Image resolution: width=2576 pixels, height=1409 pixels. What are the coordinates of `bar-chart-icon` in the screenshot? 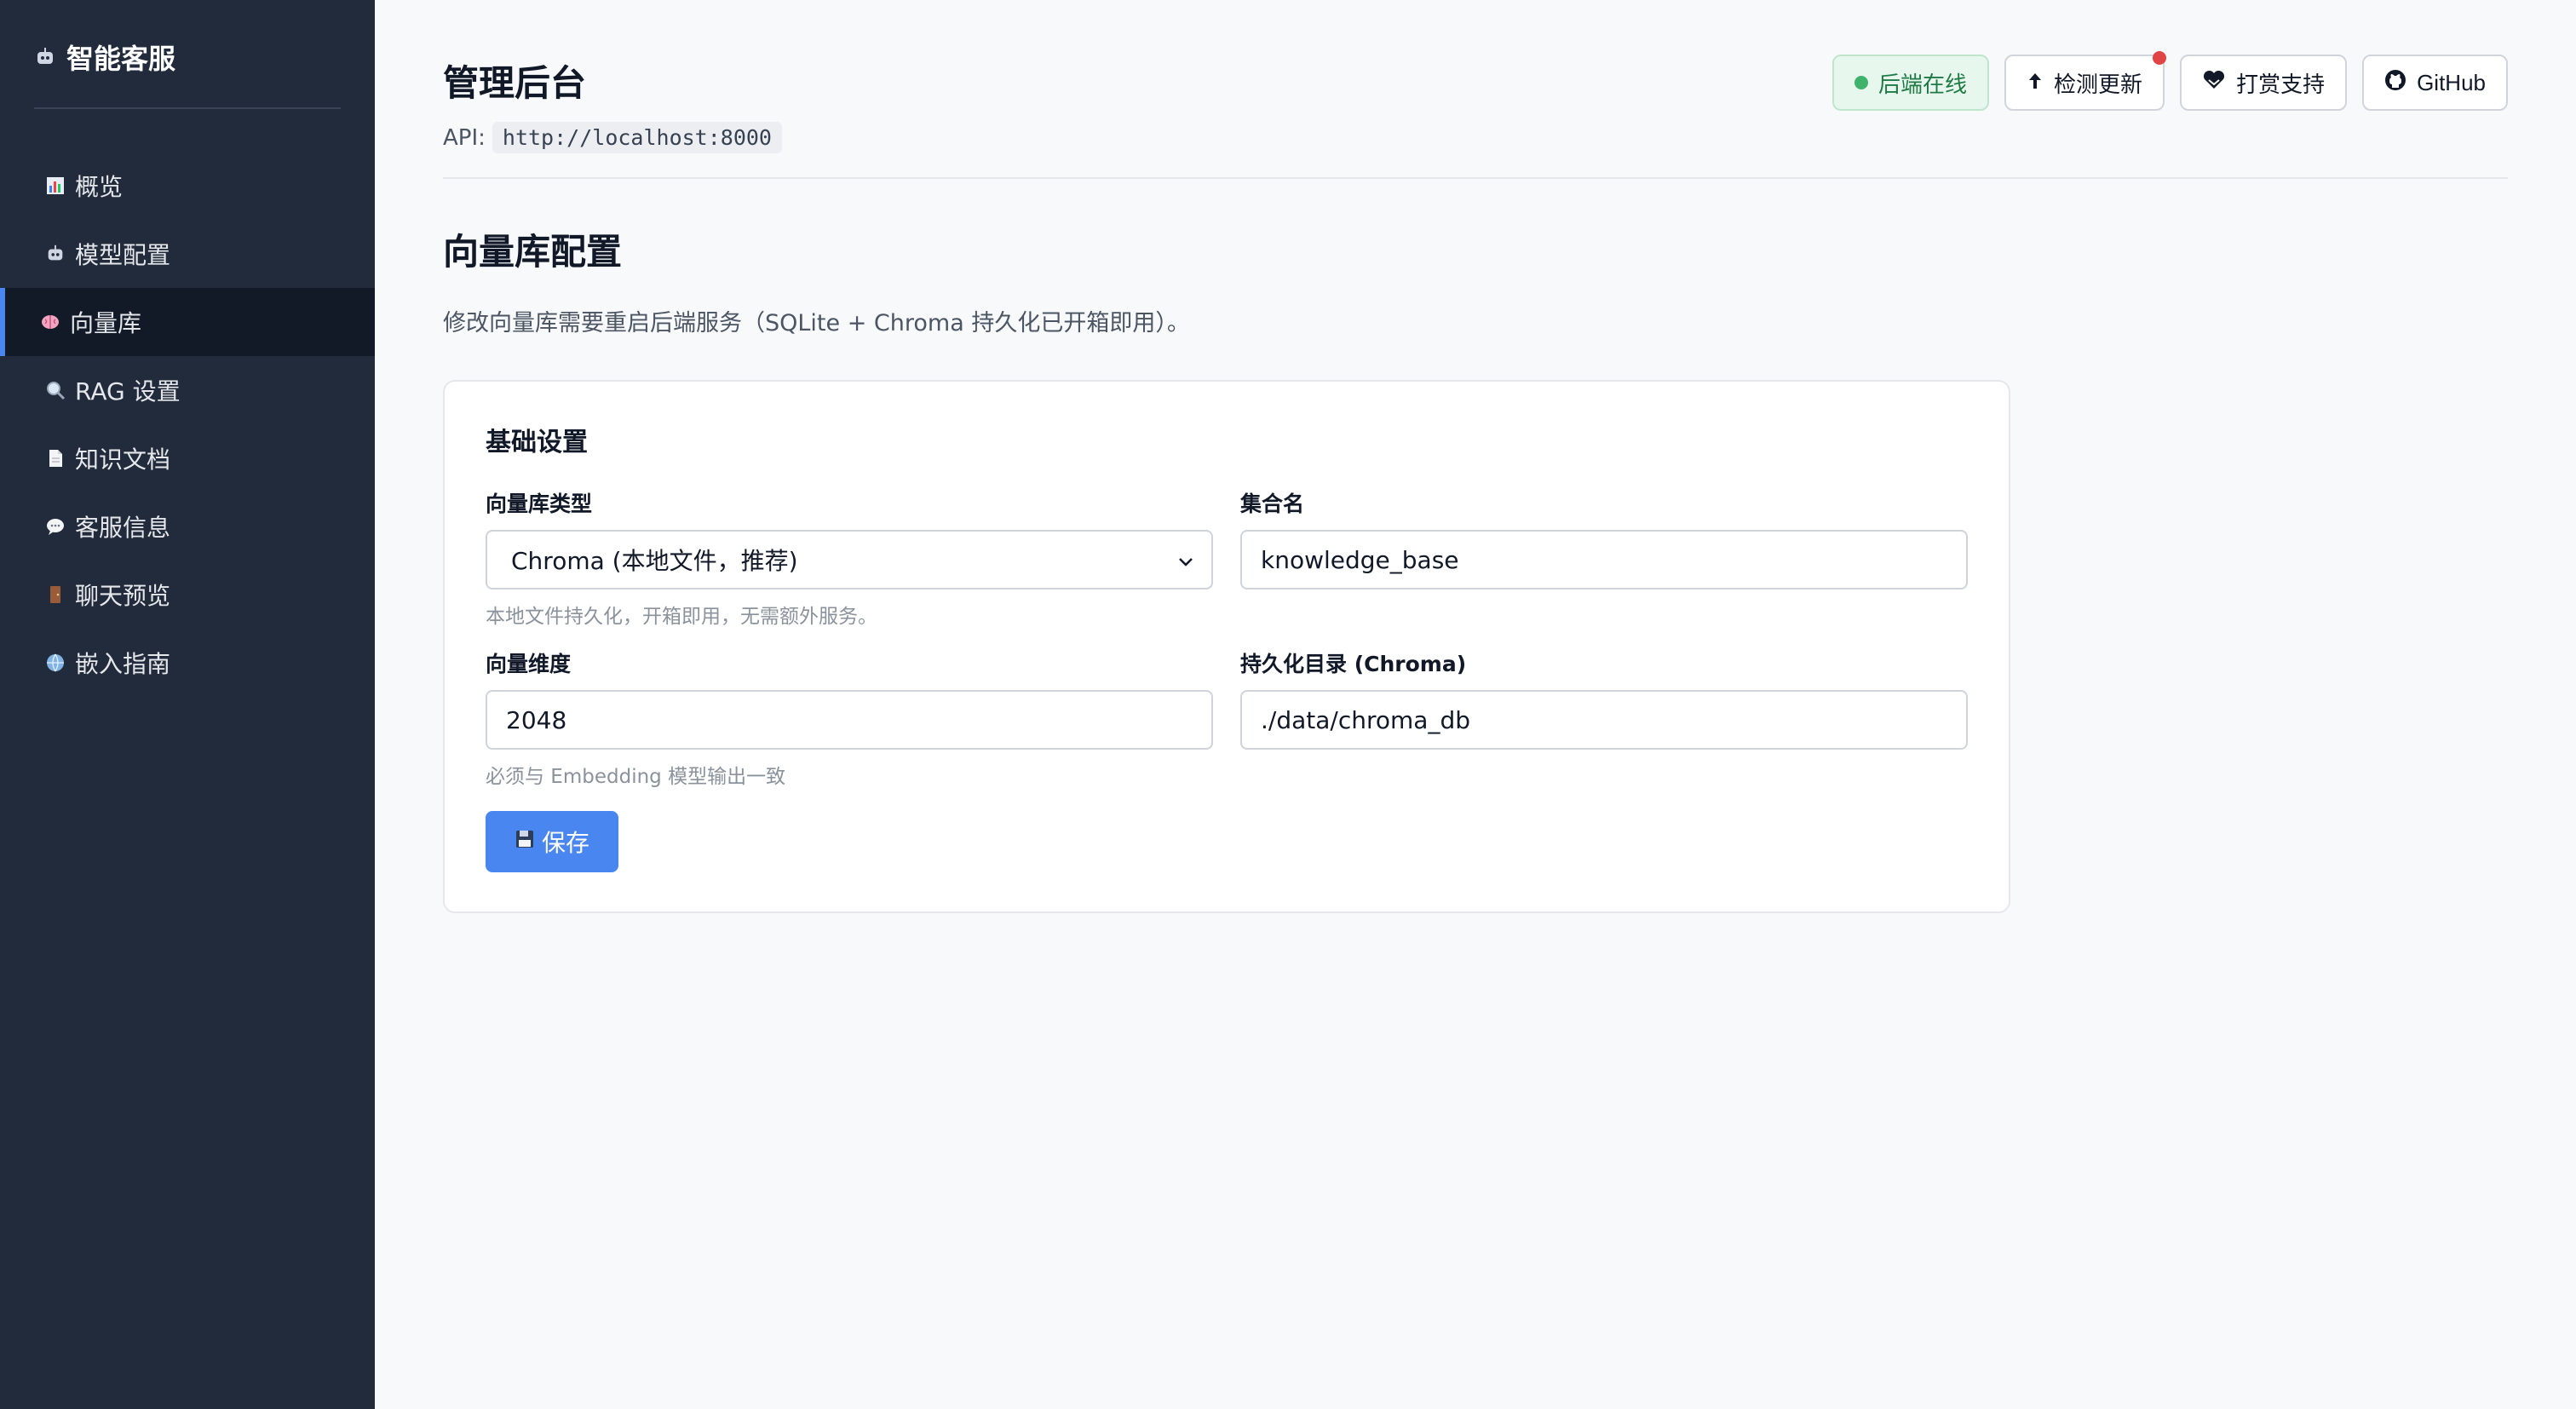 It's located at (55, 186).